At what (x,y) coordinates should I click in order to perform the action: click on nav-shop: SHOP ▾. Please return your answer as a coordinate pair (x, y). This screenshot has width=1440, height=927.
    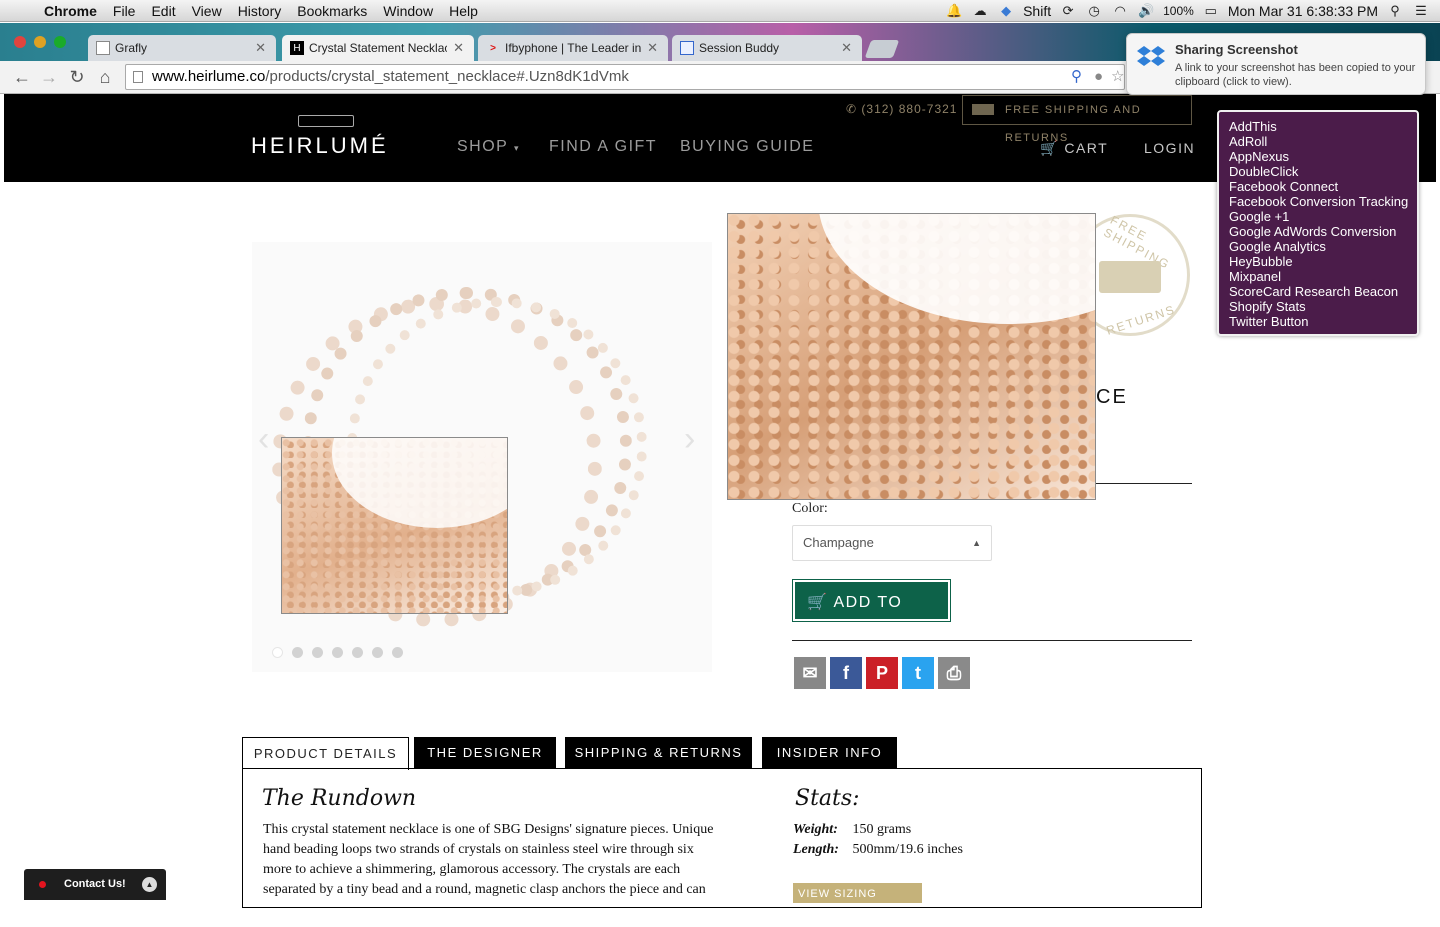
    Looking at the image, I should click on (488, 147).